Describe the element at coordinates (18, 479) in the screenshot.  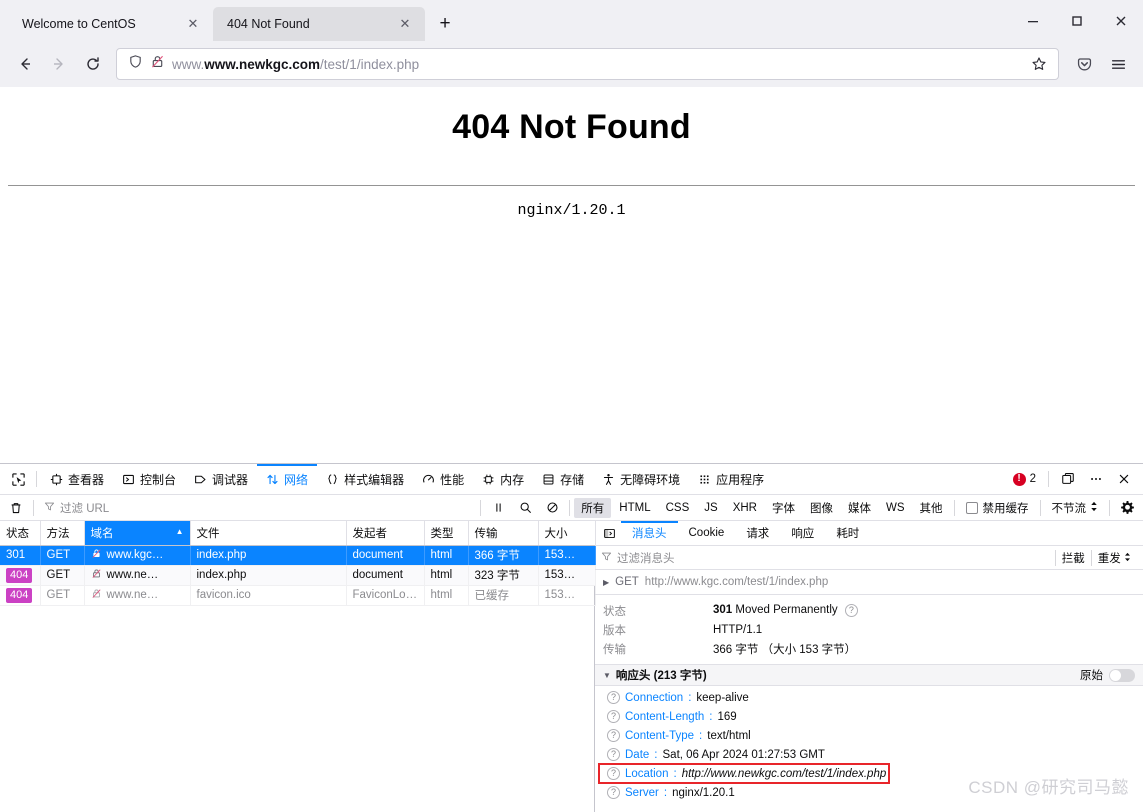
I see `element-picker-icon` at that location.